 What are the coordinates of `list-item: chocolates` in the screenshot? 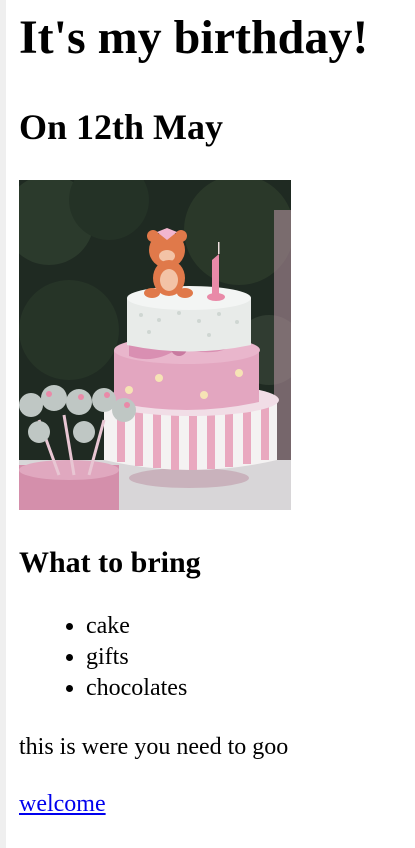 It's located at (250, 688).